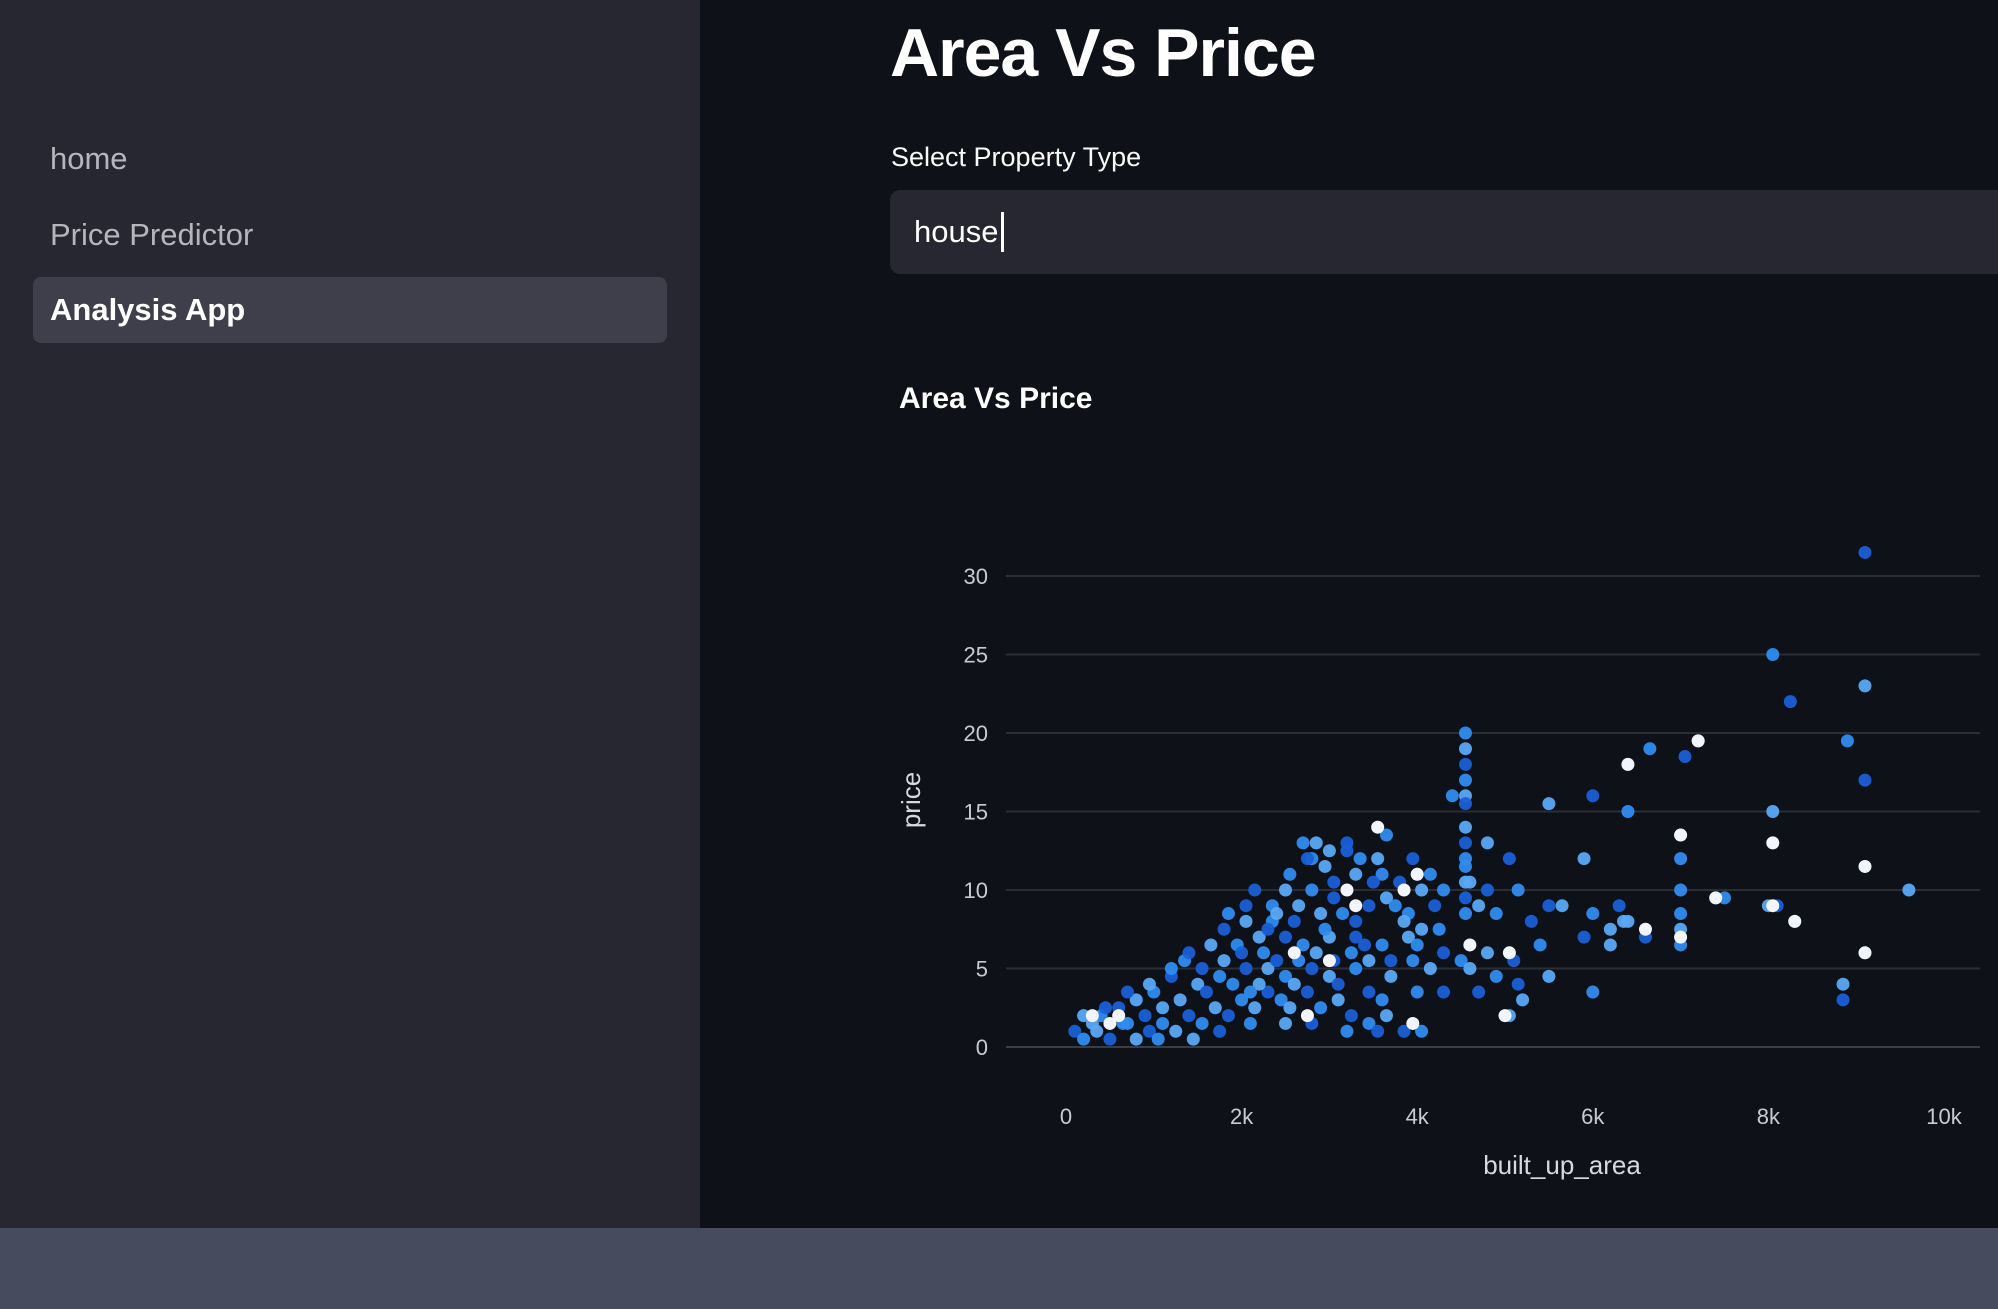 This screenshot has width=1998, height=1309. What do you see at coordinates (976, 576) in the screenshot?
I see `y-tick-label: 30` at bounding box center [976, 576].